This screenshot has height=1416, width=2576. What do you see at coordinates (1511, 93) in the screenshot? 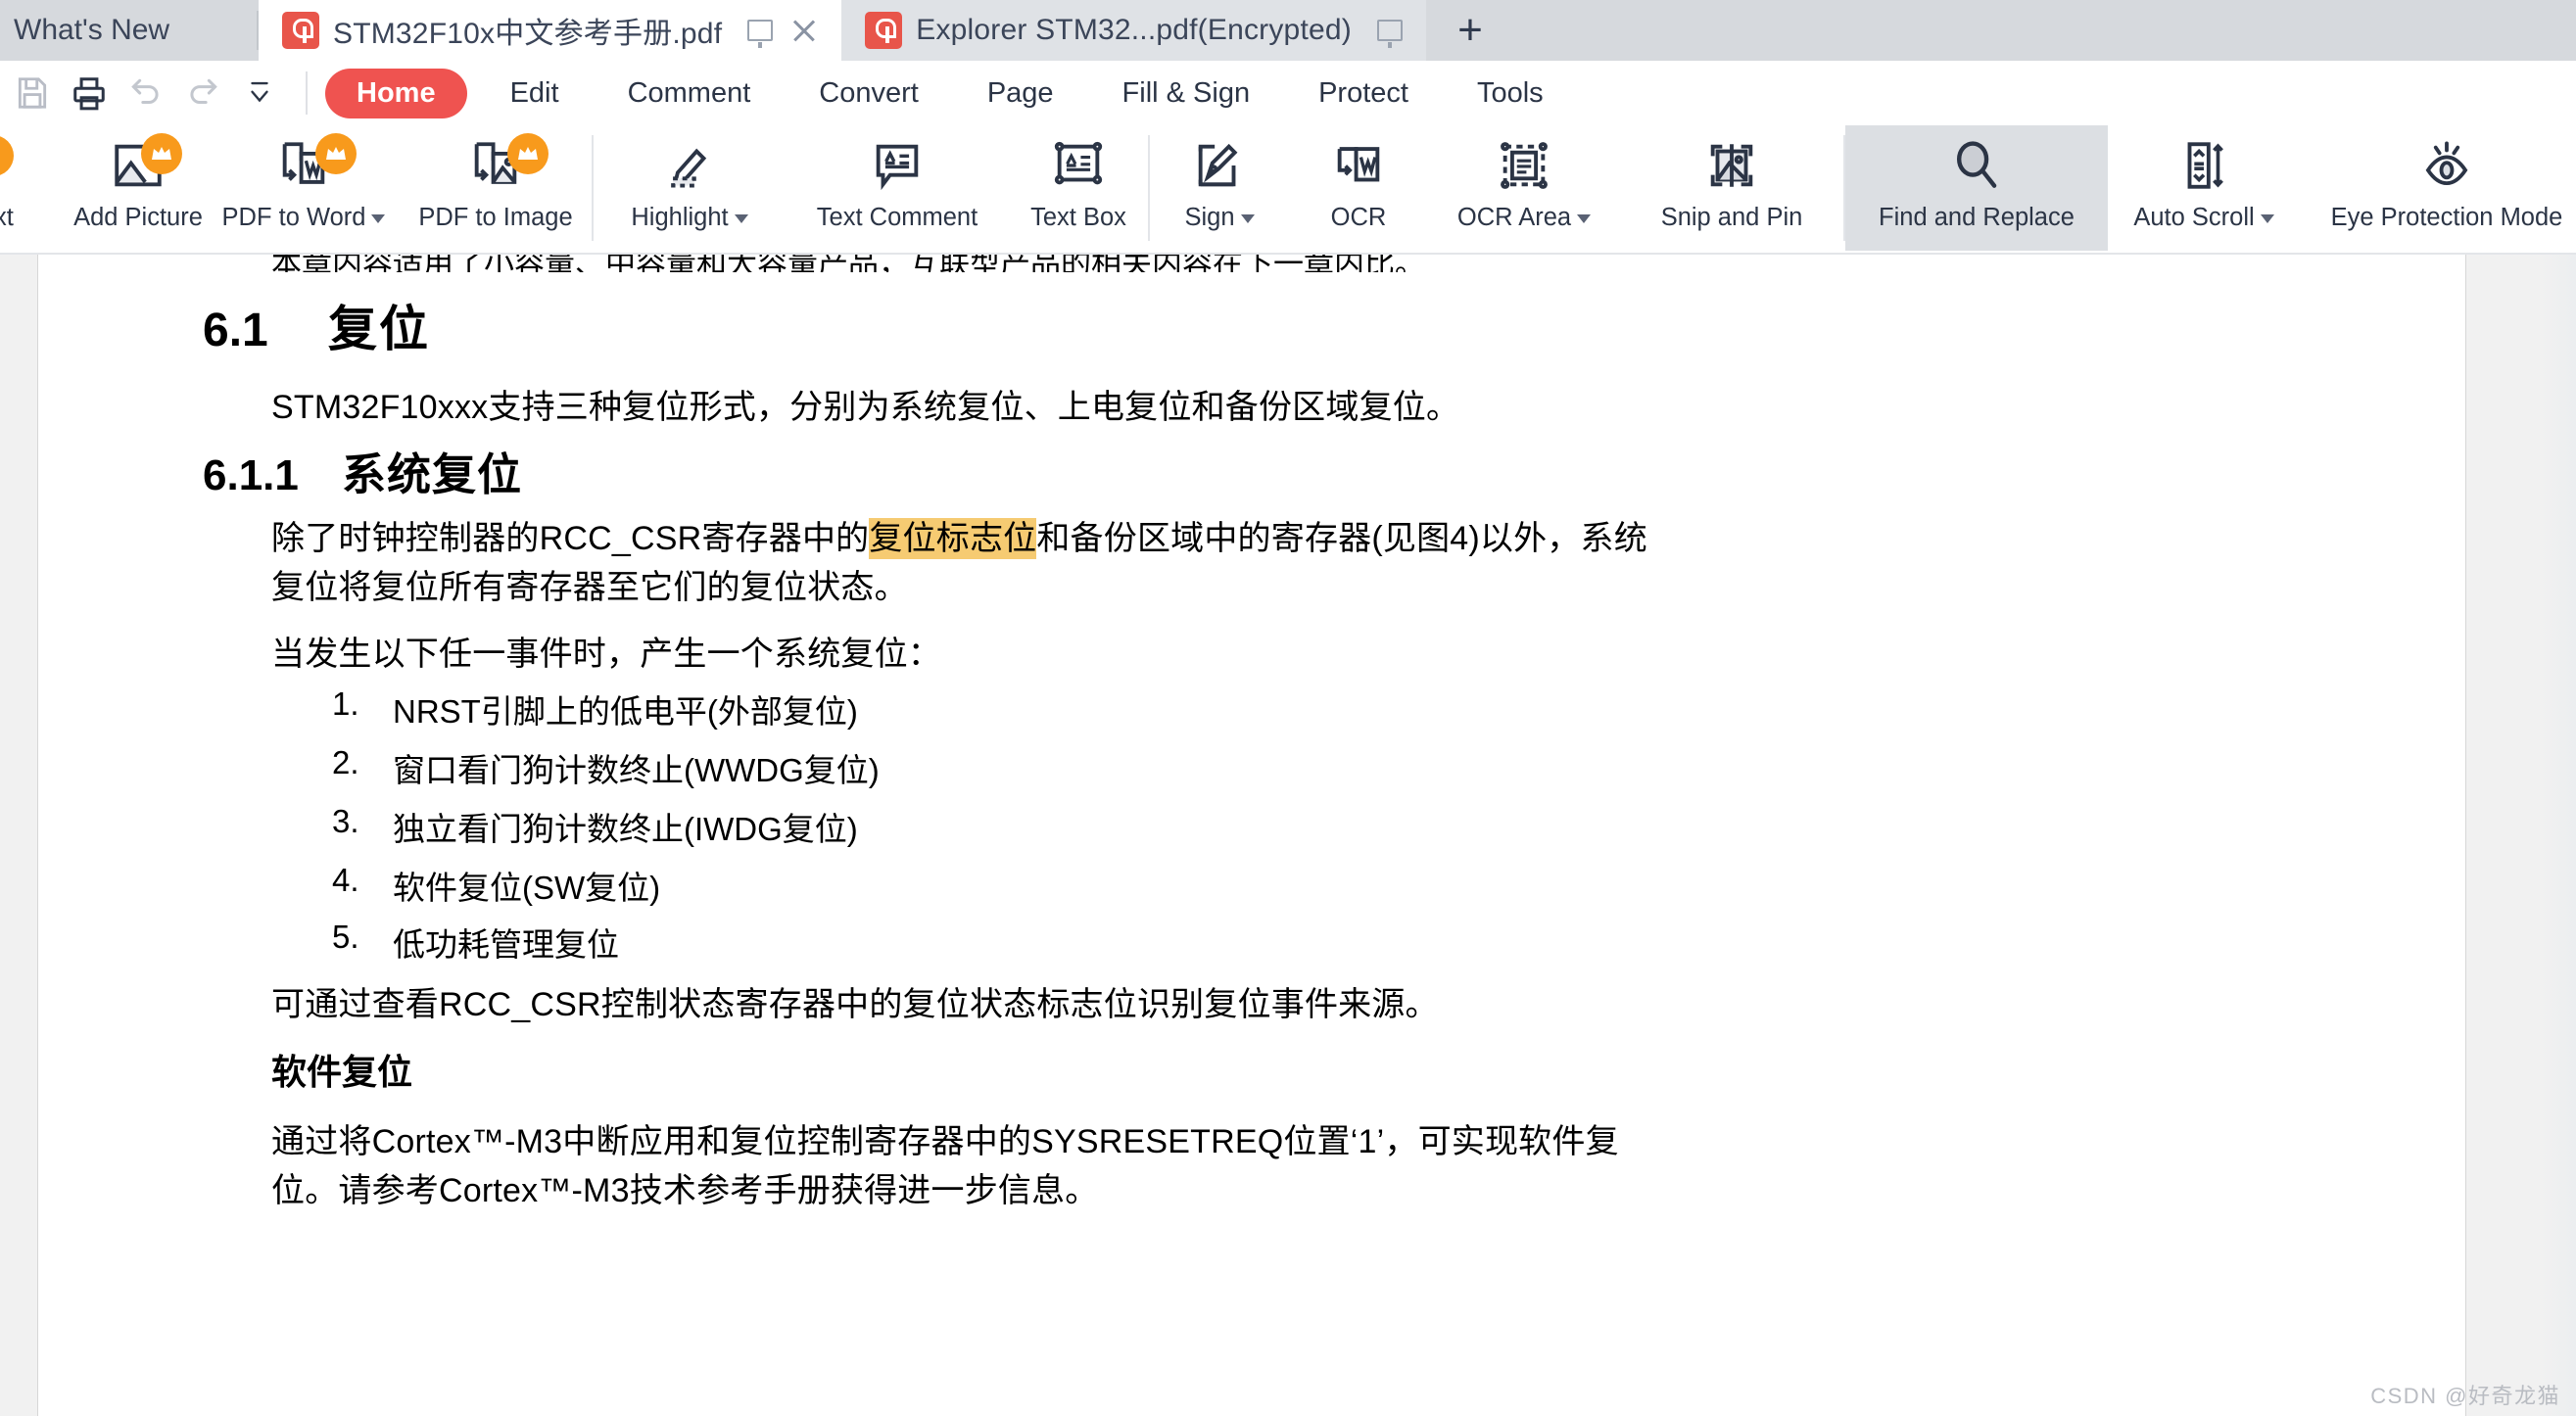
I see `menu-item-tools: Tools` at bounding box center [1511, 93].